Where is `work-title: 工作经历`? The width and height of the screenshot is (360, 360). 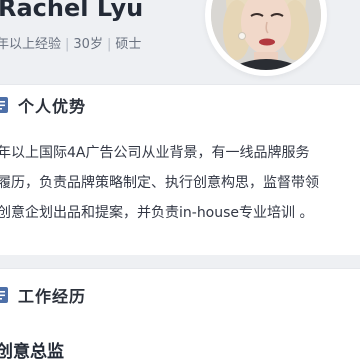 work-title: 工作经历 is located at coordinates (52, 296).